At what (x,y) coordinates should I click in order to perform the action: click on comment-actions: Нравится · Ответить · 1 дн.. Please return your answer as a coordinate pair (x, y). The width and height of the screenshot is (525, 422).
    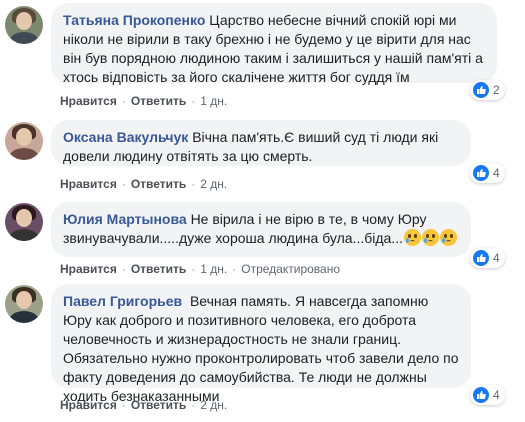
    Looking at the image, I should click on (144, 101).